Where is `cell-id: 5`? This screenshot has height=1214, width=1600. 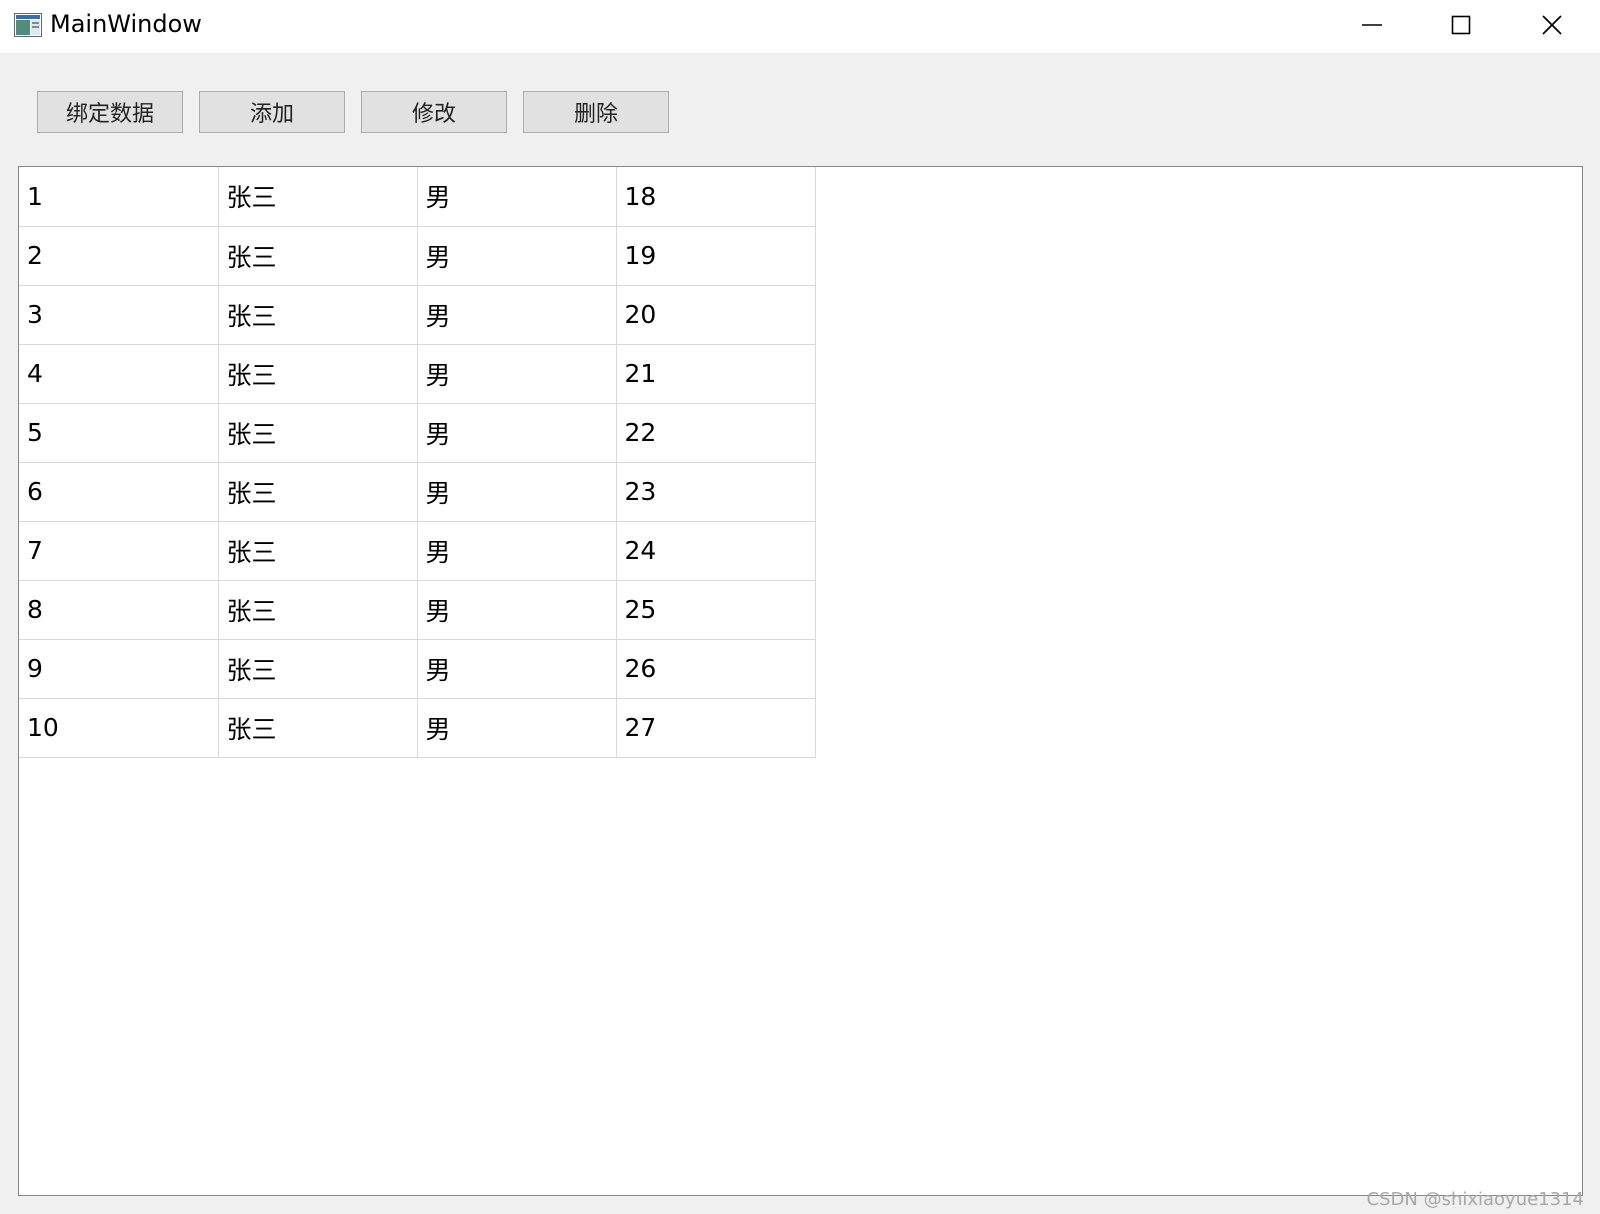
cell-id: 5 is located at coordinates (119, 433).